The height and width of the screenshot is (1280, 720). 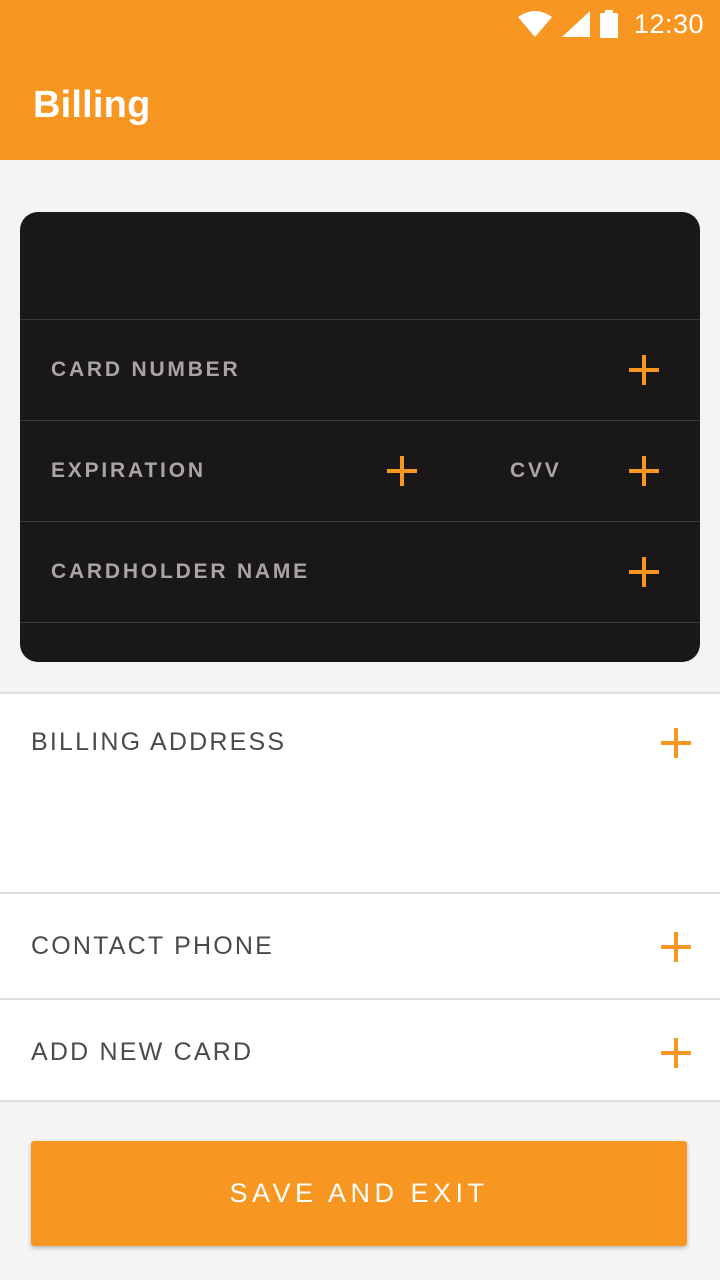 What do you see at coordinates (360, 571) in the screenshot?
I see `cardholder-name-row: CARDHOLDER NAME` at bounding box center [360, 571].